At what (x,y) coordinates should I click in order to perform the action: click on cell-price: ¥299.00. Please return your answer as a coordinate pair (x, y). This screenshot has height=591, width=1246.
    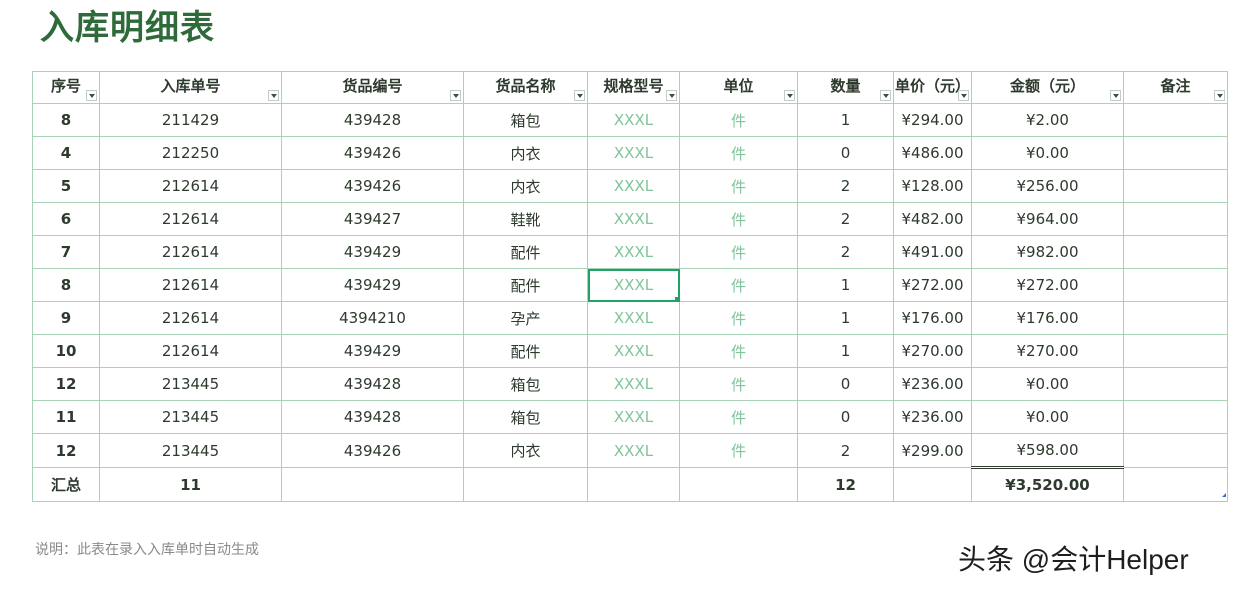
    Looking at the image, I should click on (932, 450).